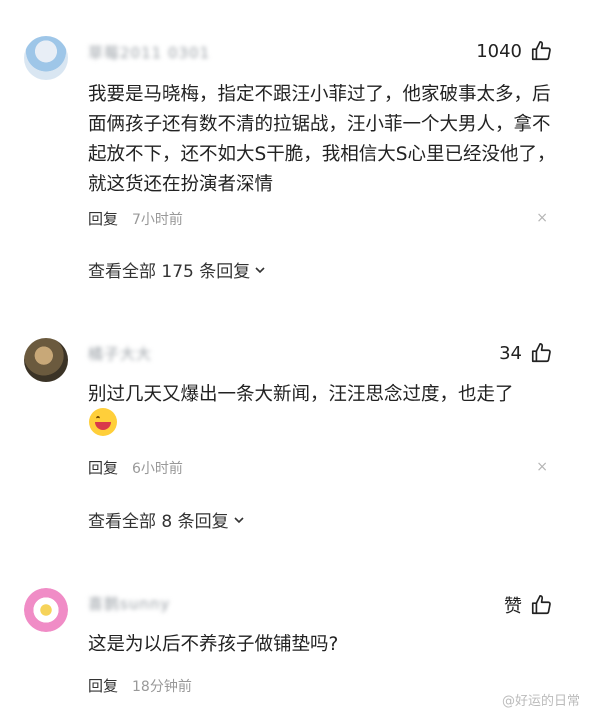  I want to click on comment-meta: 回复 7小时前, so click(135, 218).